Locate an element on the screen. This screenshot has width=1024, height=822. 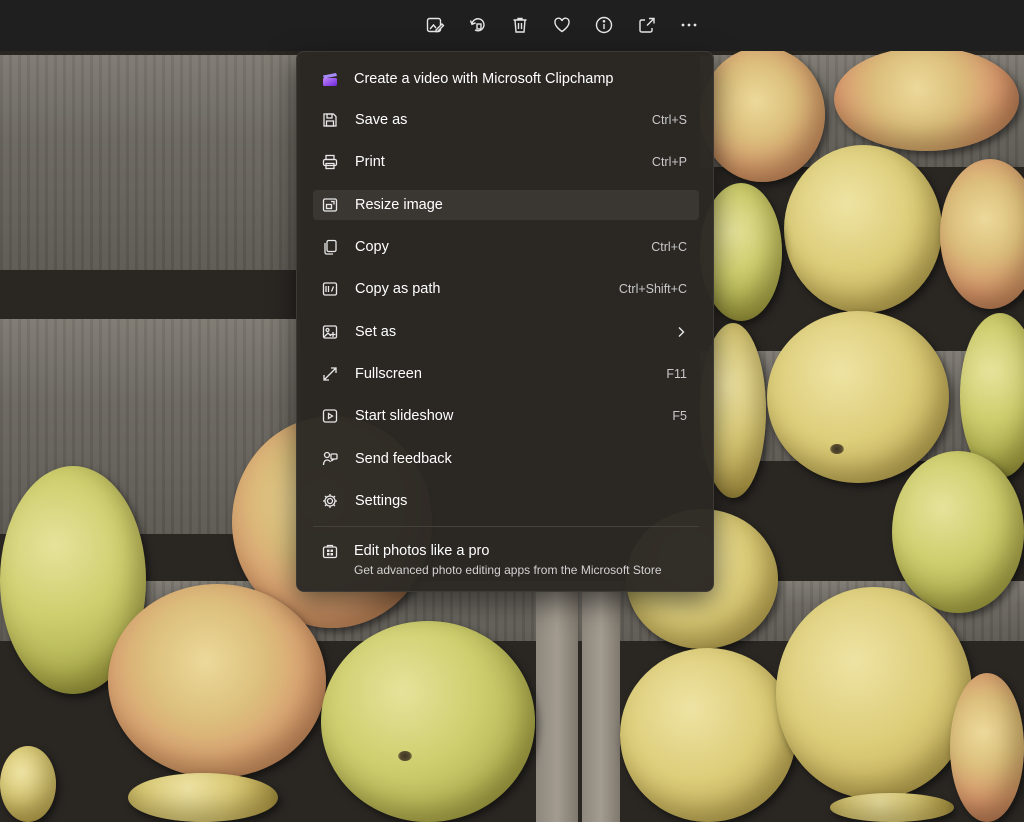
edit-image-button is located at coordinates (435, 25).